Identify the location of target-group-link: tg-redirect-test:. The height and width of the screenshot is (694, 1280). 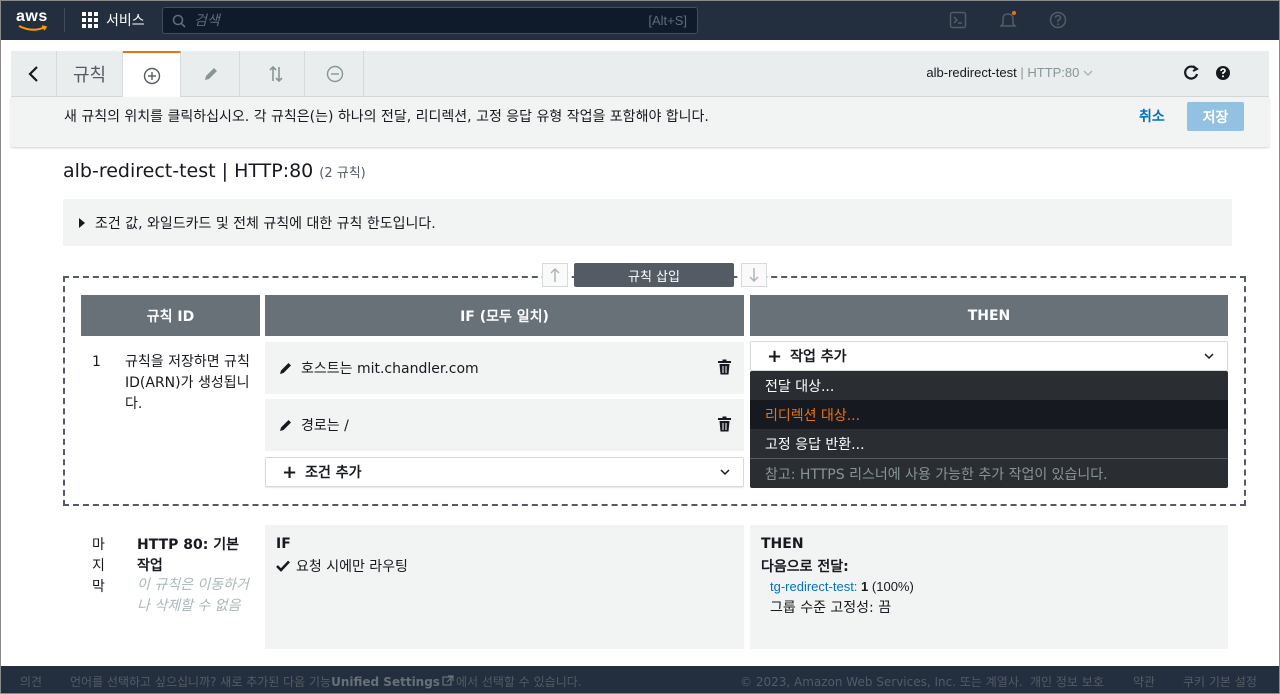
(813, 586).